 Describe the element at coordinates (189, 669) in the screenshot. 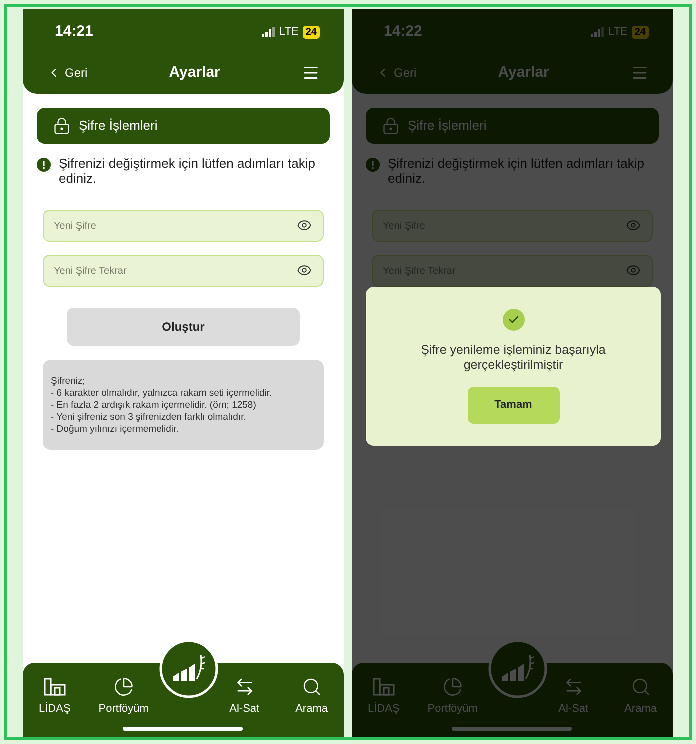

I see `logo-button` at that location.